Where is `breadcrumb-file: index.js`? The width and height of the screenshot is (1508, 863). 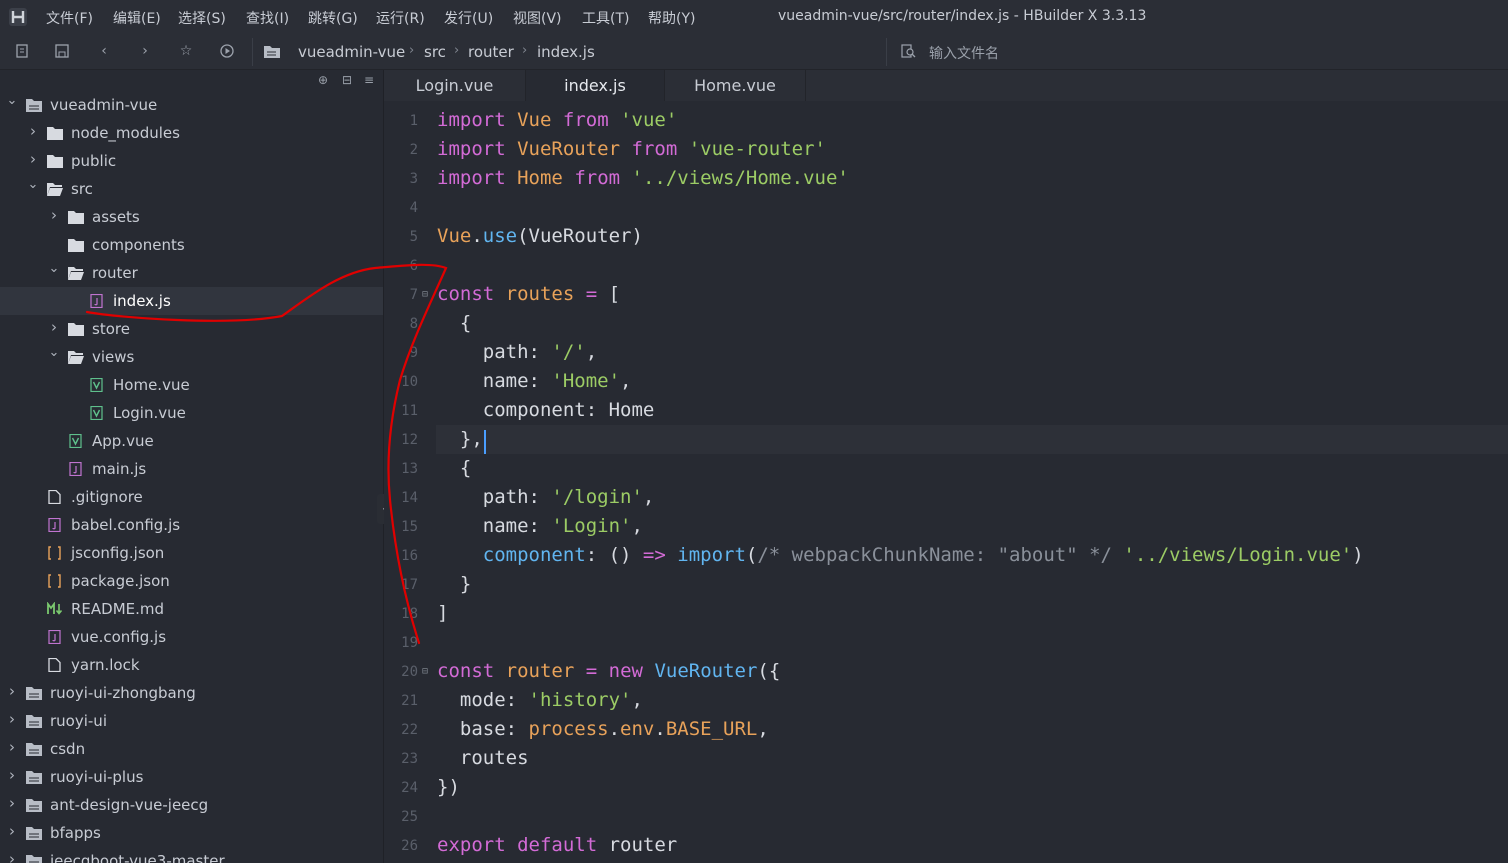
breadcrumb-file: index.js is located at coordinates (566, 52).